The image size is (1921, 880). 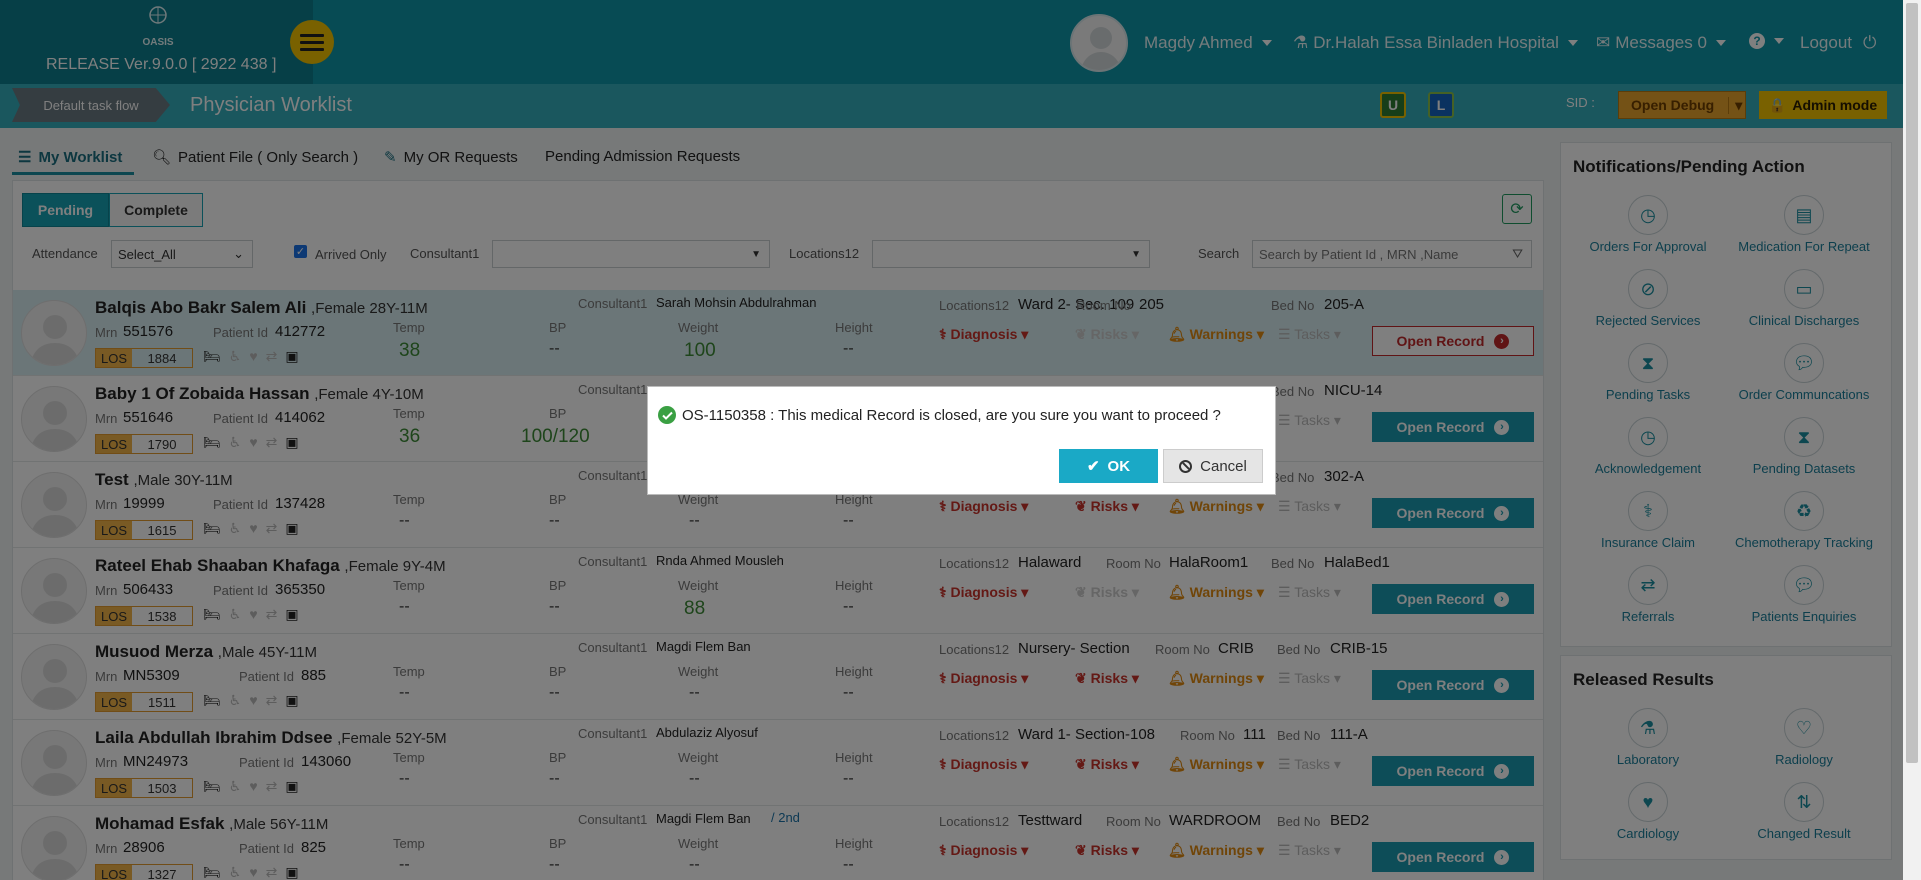 I want to click on ok-button: ✔ OK, so click(x=1108, y=466).